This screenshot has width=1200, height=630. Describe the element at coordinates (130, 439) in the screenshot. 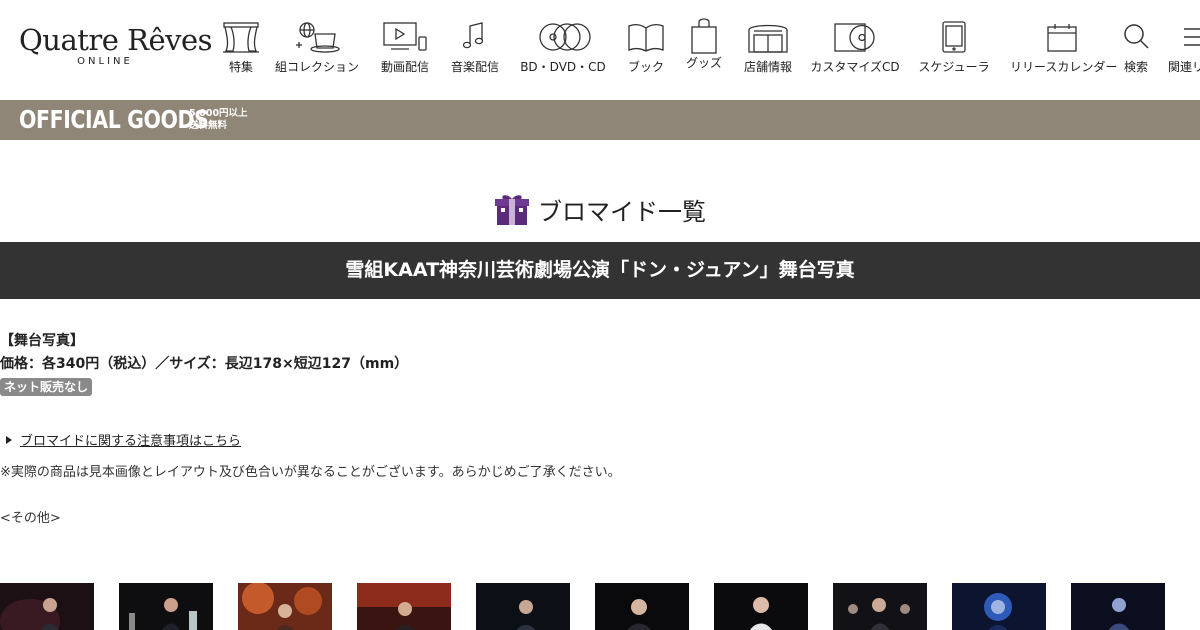

I see `bromide-notice-link: ブロマイドに関する注意事項はこちら` at that location.